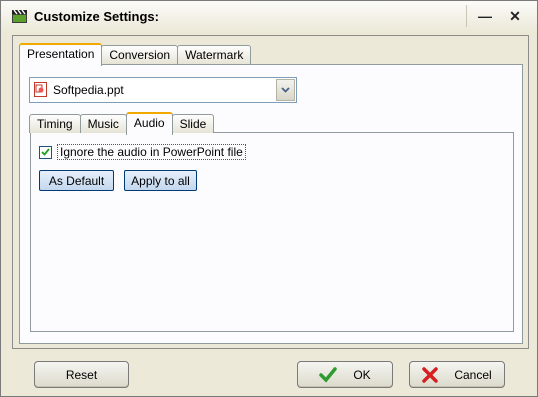 The image size is (538, 397). I want to click on apply-to-all-button: Apply to all, so click(160, 180).